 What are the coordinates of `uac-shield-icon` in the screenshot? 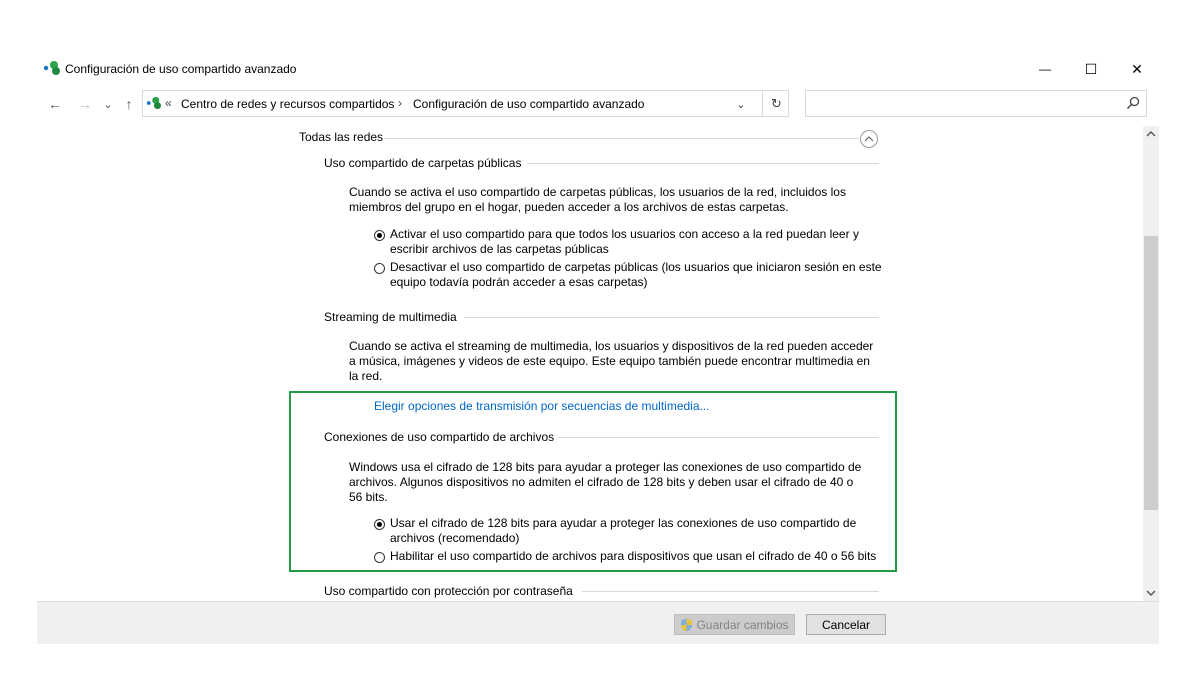 It's located at (687, 624).